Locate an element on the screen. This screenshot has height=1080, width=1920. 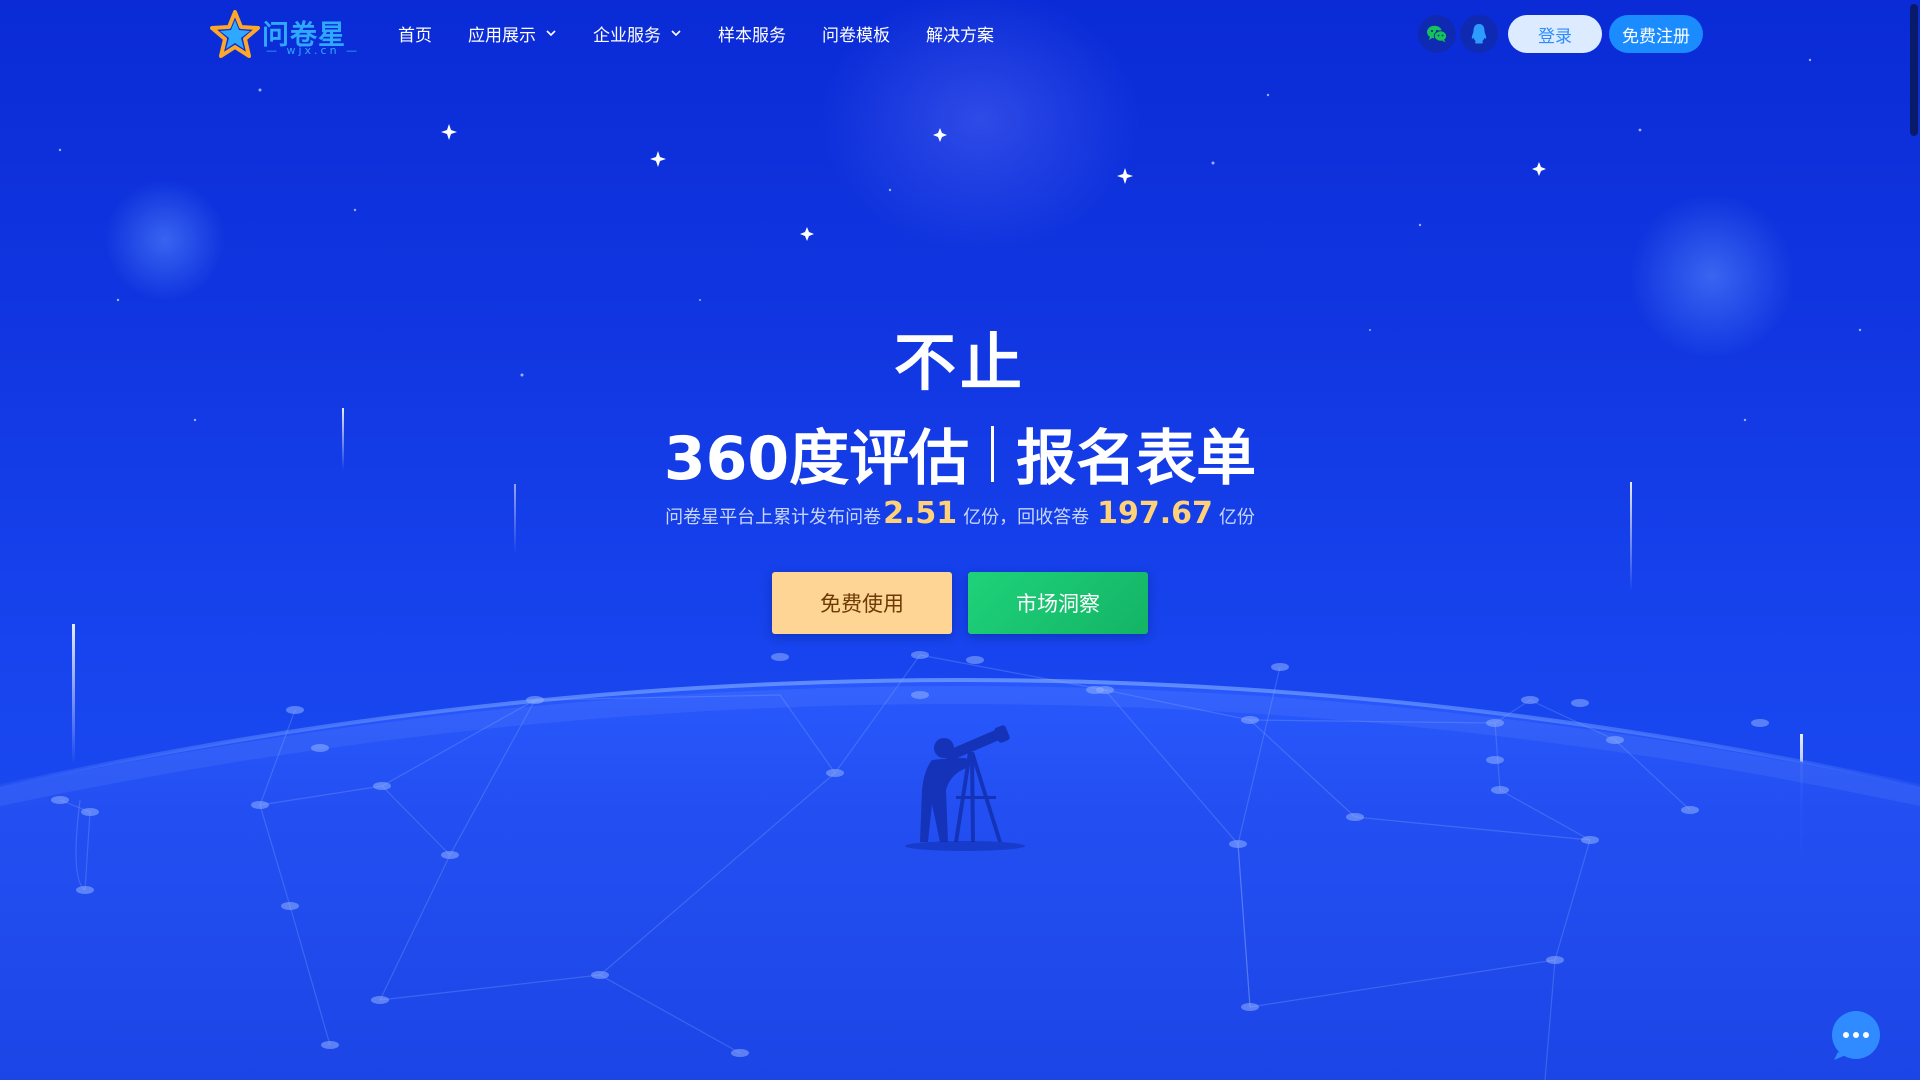
qq-icon is located at coordinates (1479, 34).